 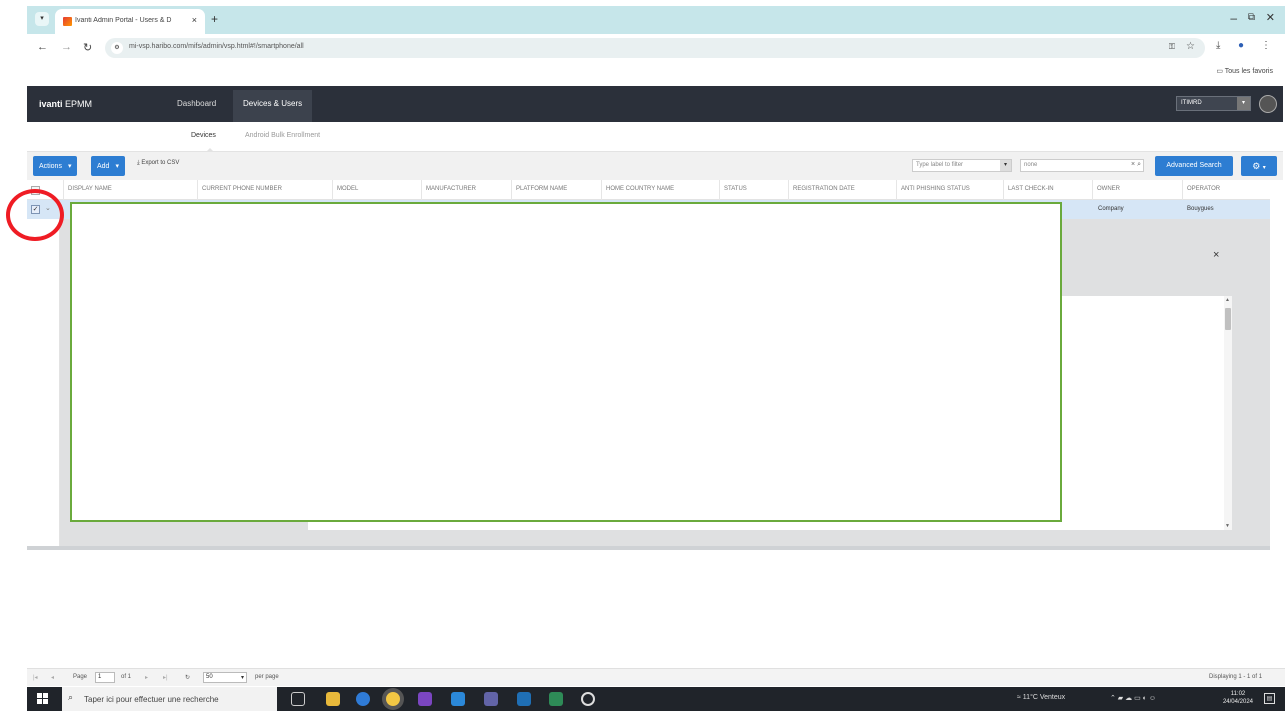 I want to click on label-filter-select: Type label to filter ▾, so click(x=962, y=165).